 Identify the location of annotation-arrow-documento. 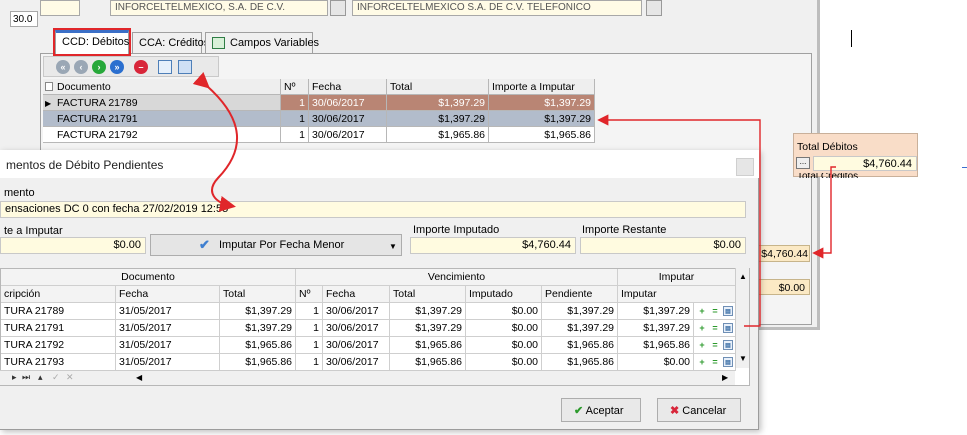
(215, 142).